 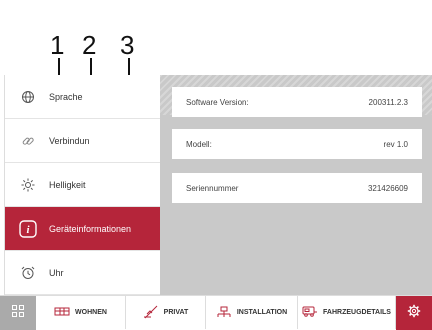 I want to click on info-icon: i, so click(x=28, y=228).